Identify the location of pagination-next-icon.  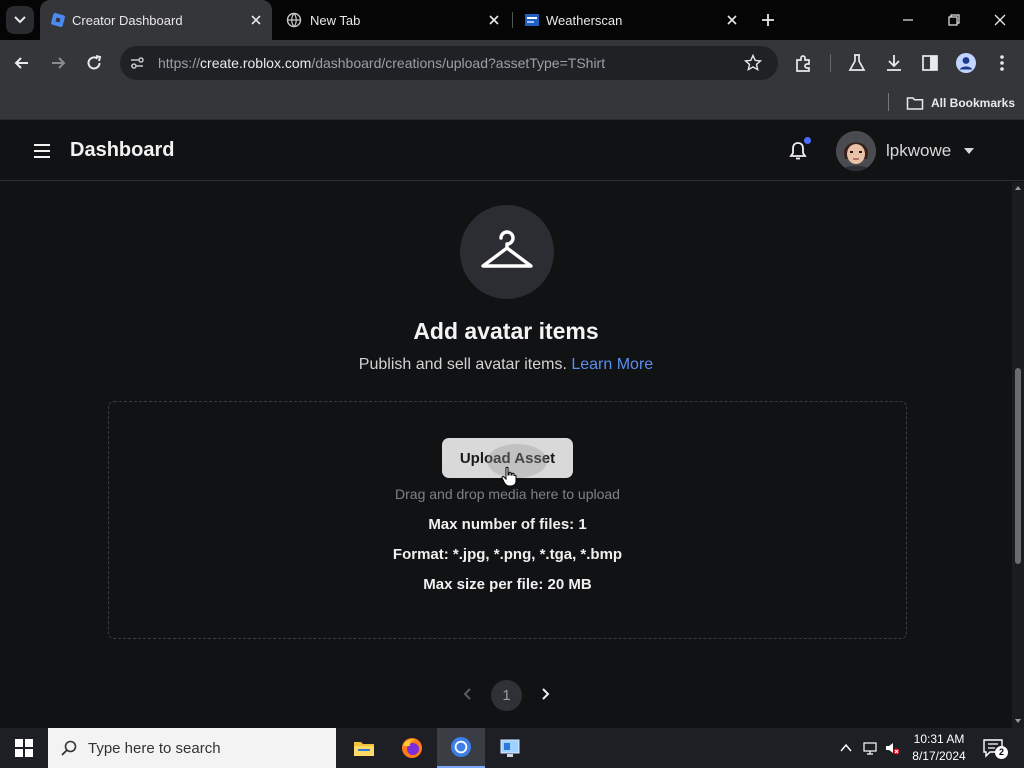
(545, 694).